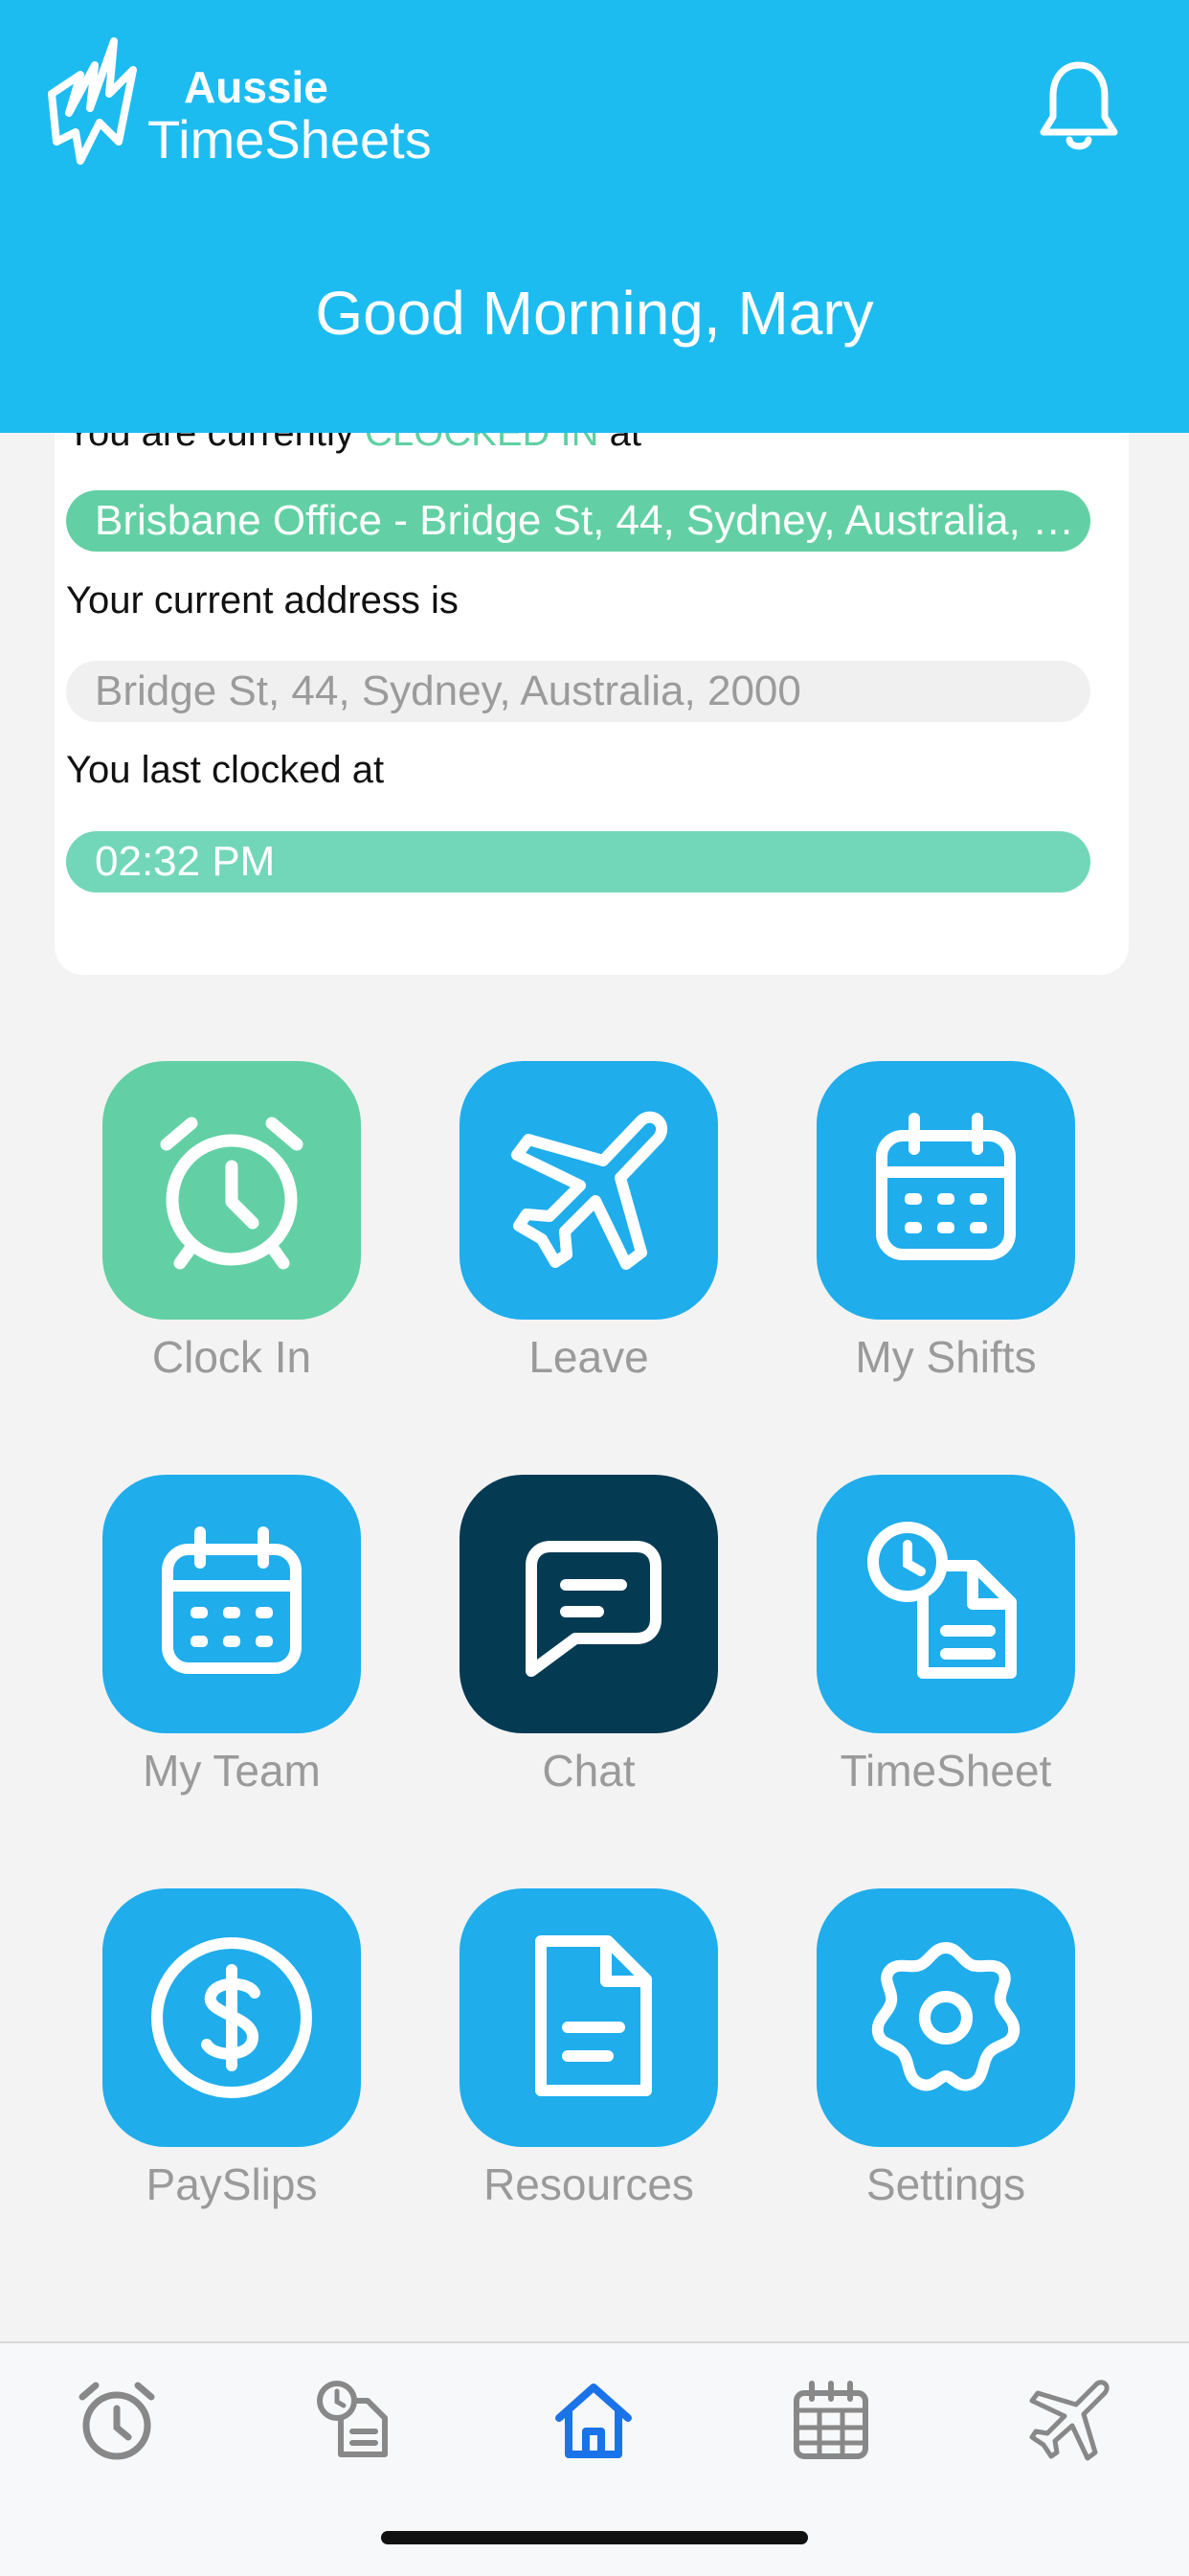 The image size is (1189, 2576). Describe the element at coordinates (946, 1771) in the screenshot. I see `timesheet-label: TimeSheet` at that location.